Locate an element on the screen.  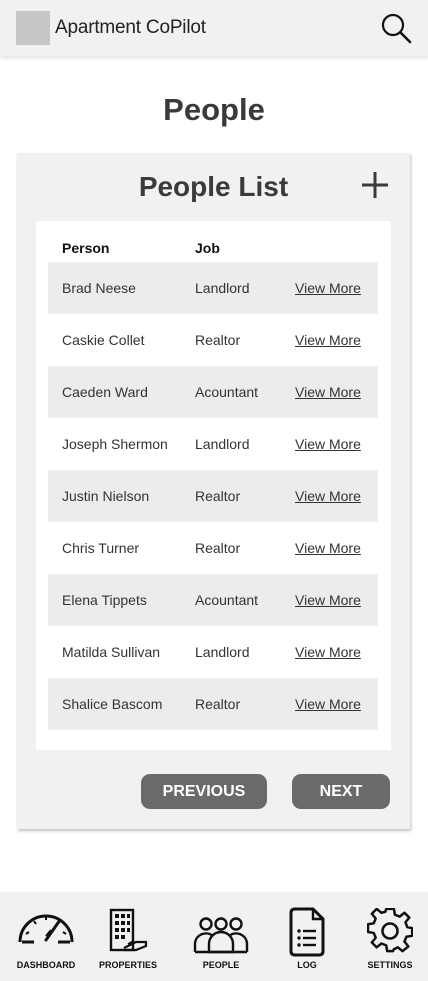
nav-label: PEOPLE is located at coordinates (221, 965).